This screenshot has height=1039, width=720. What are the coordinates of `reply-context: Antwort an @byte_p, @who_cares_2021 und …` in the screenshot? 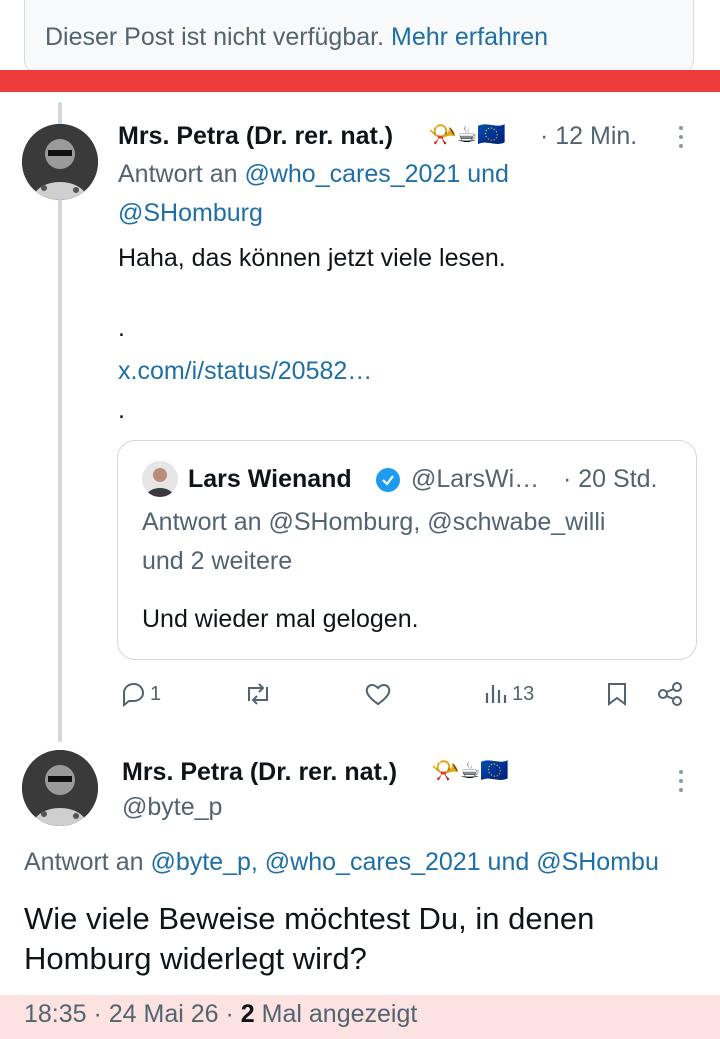 It's located at (341, 862).